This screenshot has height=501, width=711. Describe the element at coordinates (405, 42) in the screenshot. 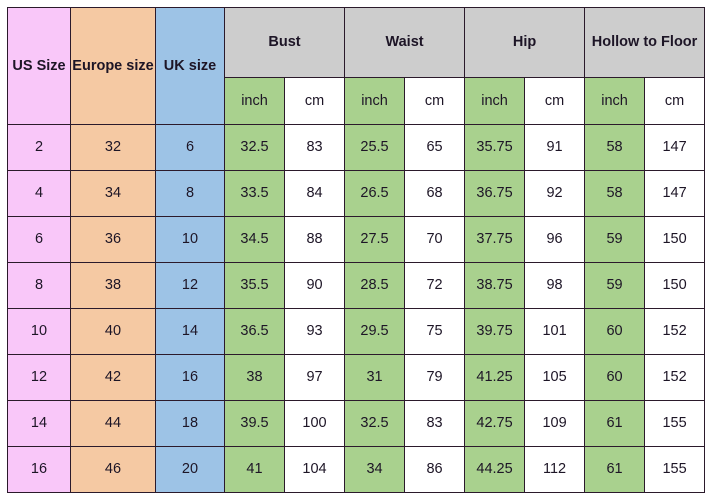

I see `header-waist: Waist` at that location.